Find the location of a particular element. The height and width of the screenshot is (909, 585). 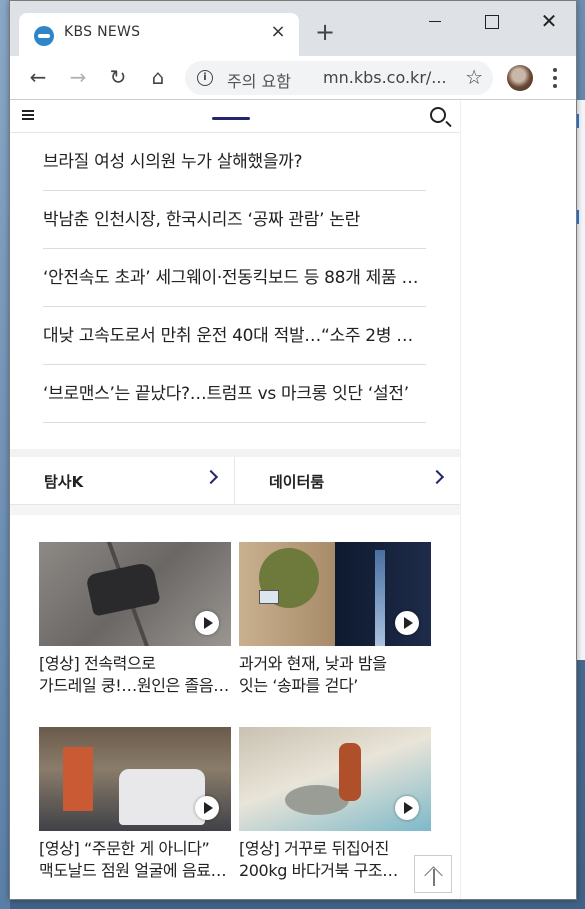

window-close-button: ✕ is located at coordinates (549, 21).